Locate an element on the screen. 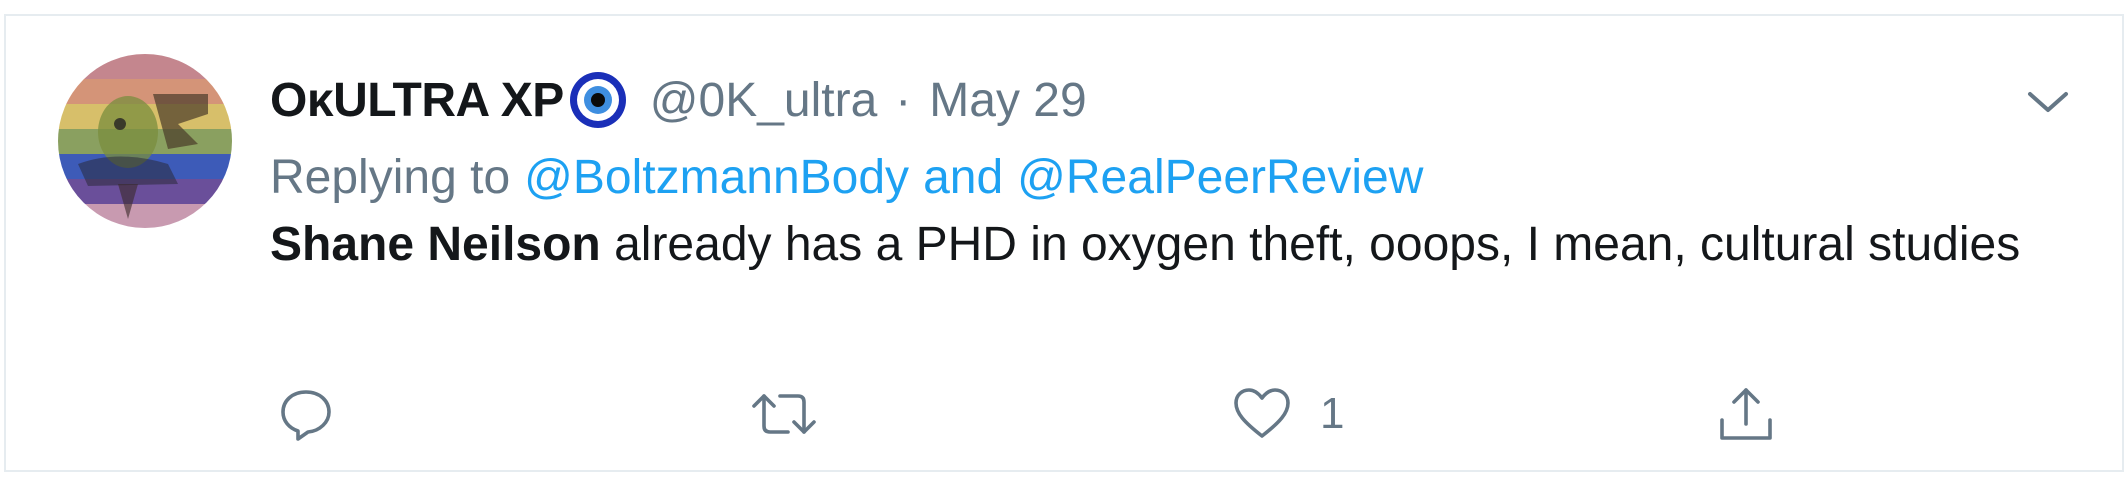 The height and width of the screenshot is (496, 2128). avatar is located at coordinates (145, 141).